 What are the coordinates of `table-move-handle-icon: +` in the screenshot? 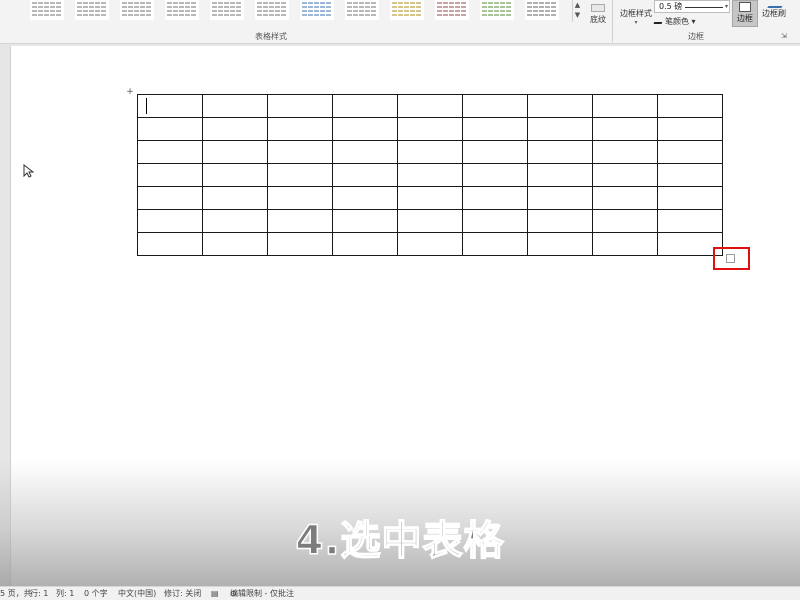 It's located at (130, 93).